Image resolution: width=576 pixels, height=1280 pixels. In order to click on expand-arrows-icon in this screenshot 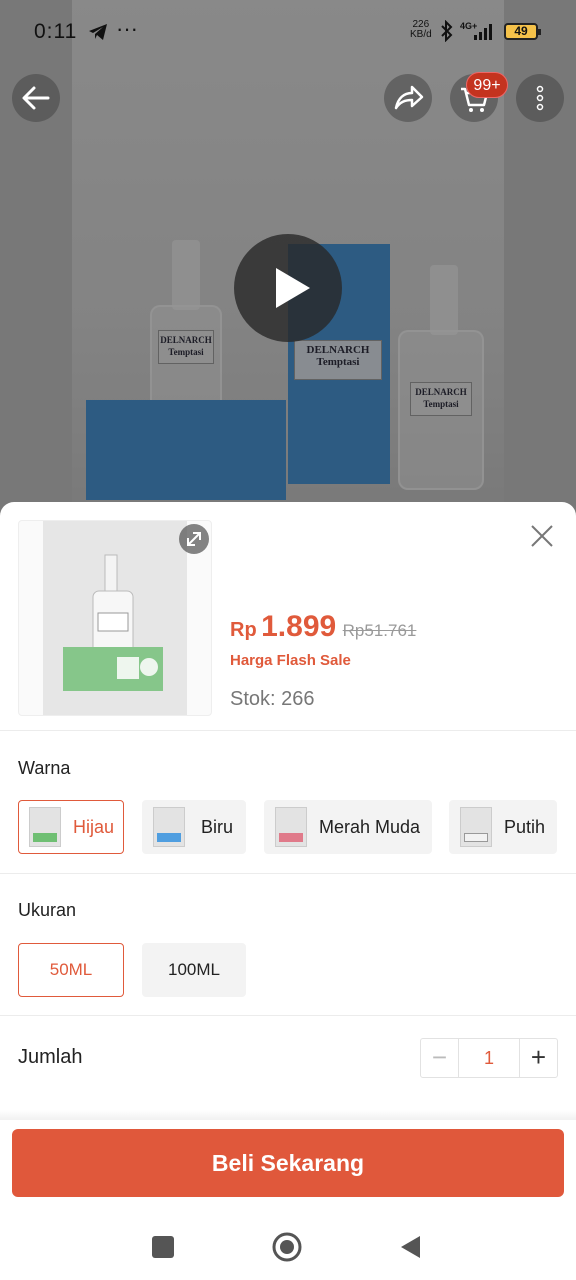, I will do `click(194, 539)`.